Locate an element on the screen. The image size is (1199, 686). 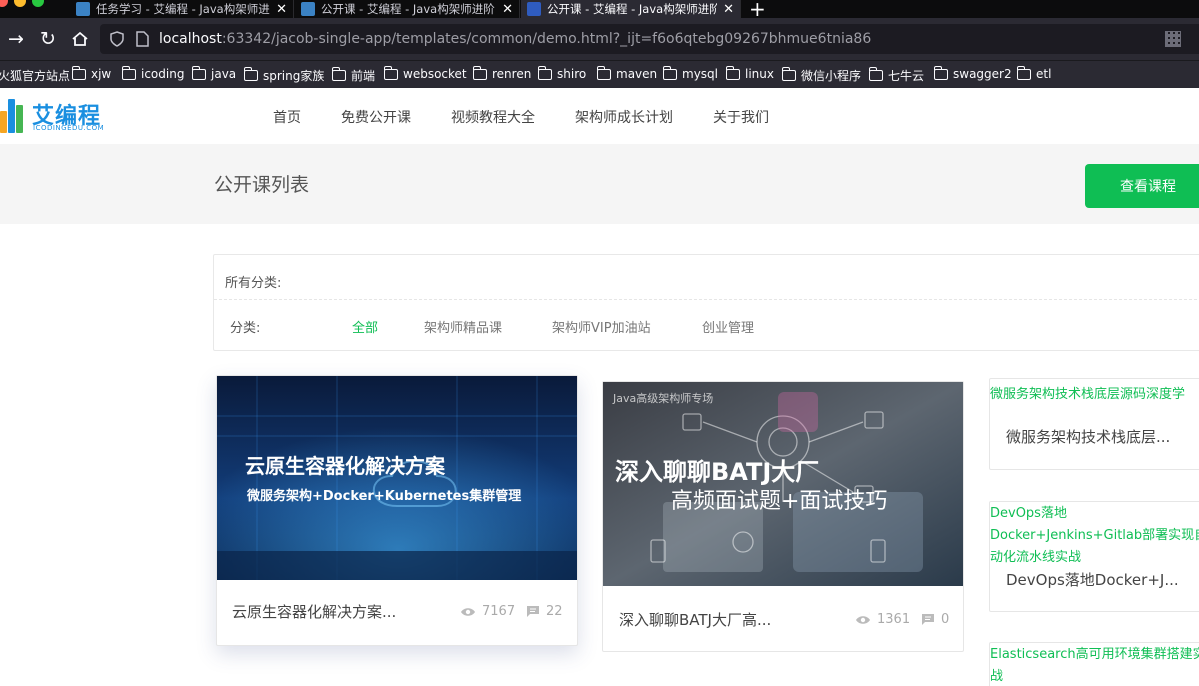
browser-tab-active: 公开课 - 艾编程 - Java构架师进阶 ✕ is located at coordinates (631, 9).